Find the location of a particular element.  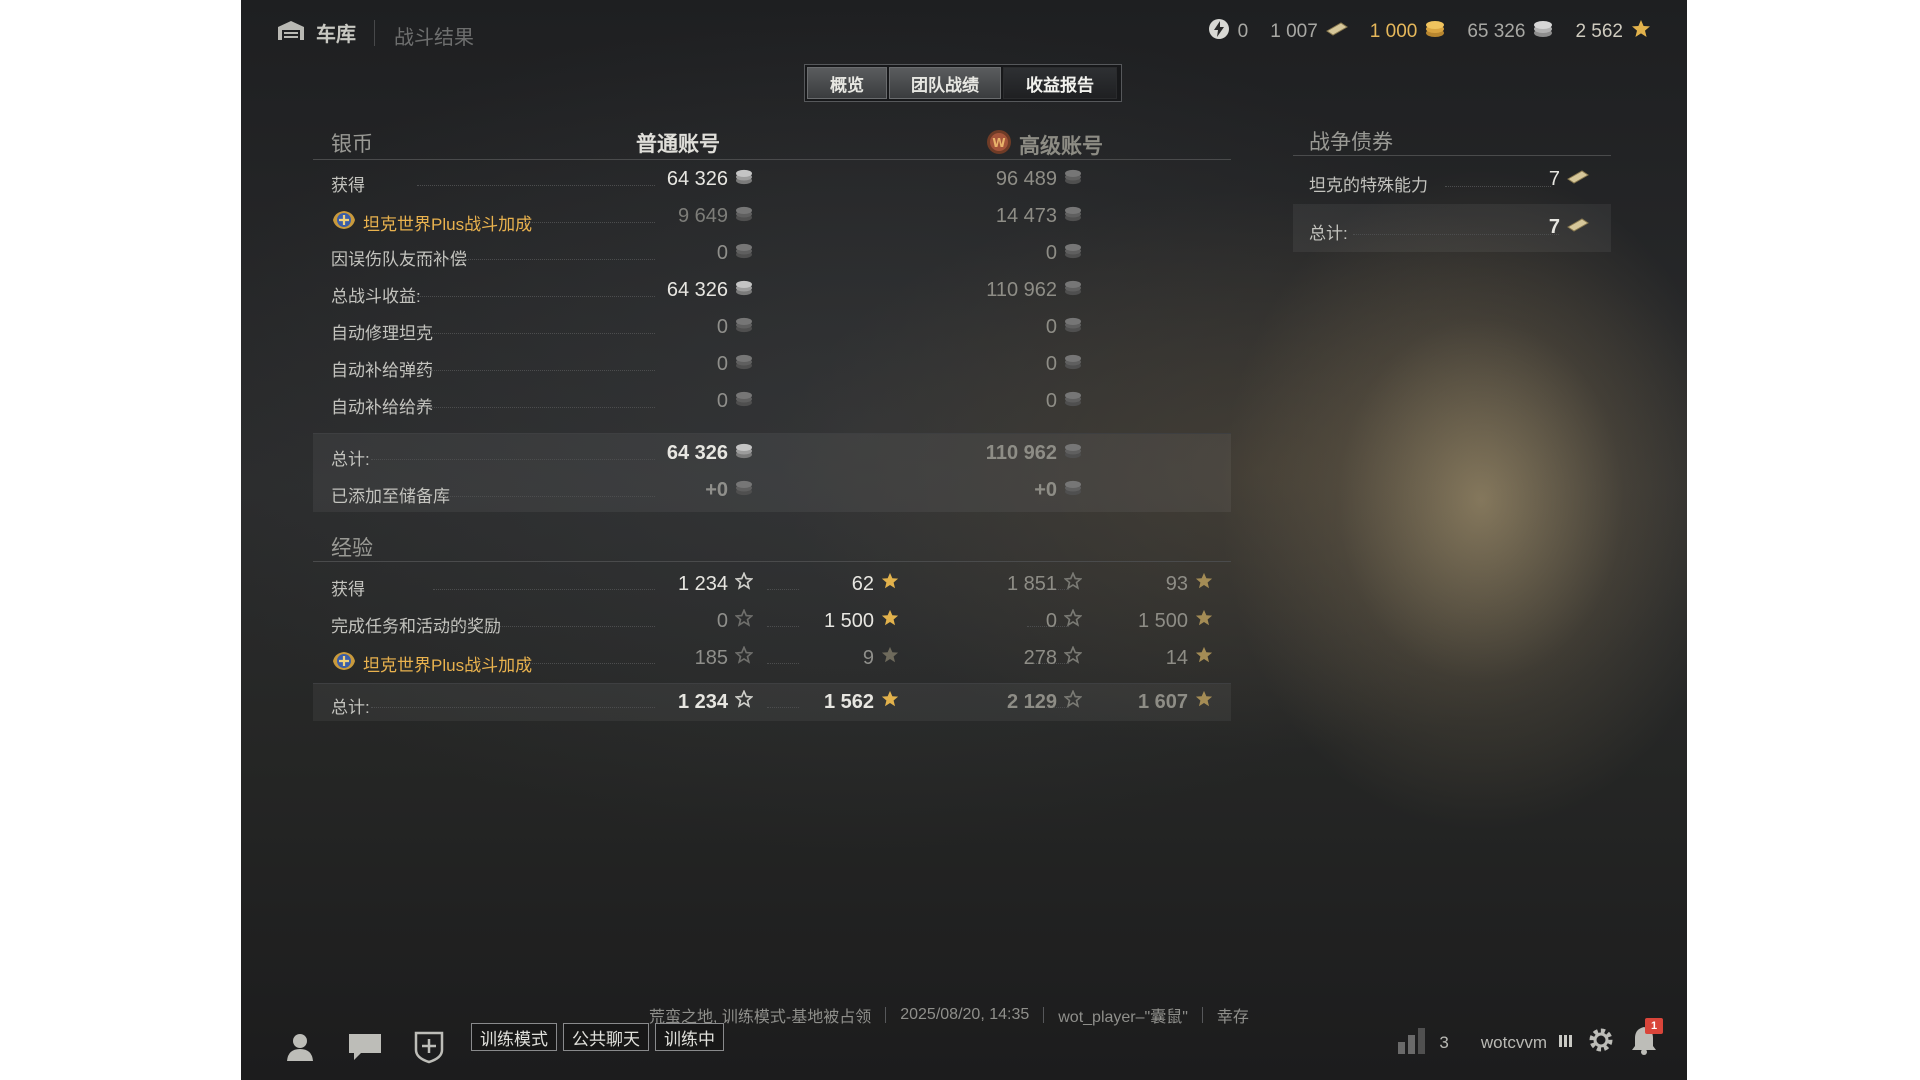

standard-value: +0 is located at coordinates (729, 490).